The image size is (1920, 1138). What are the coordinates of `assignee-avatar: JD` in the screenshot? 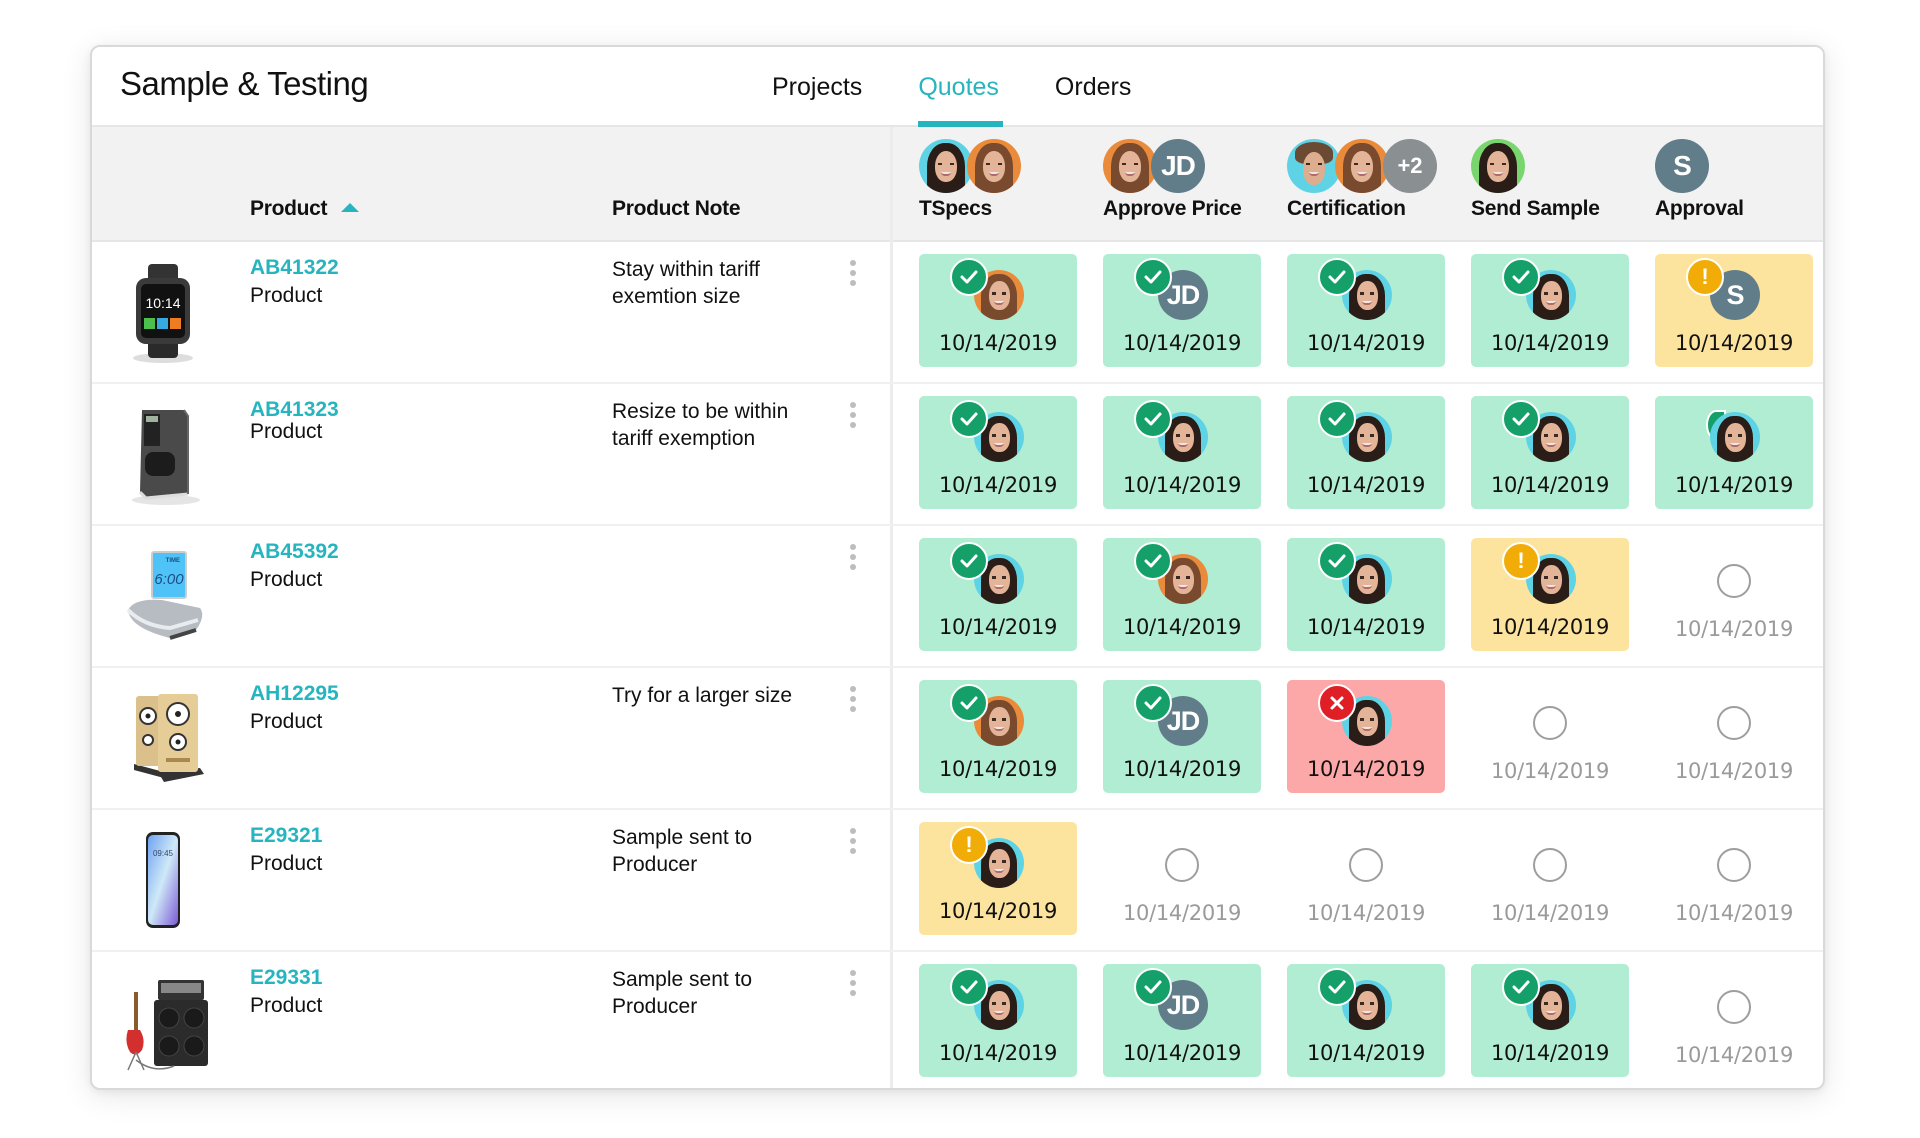 It's located at (1171, 715).